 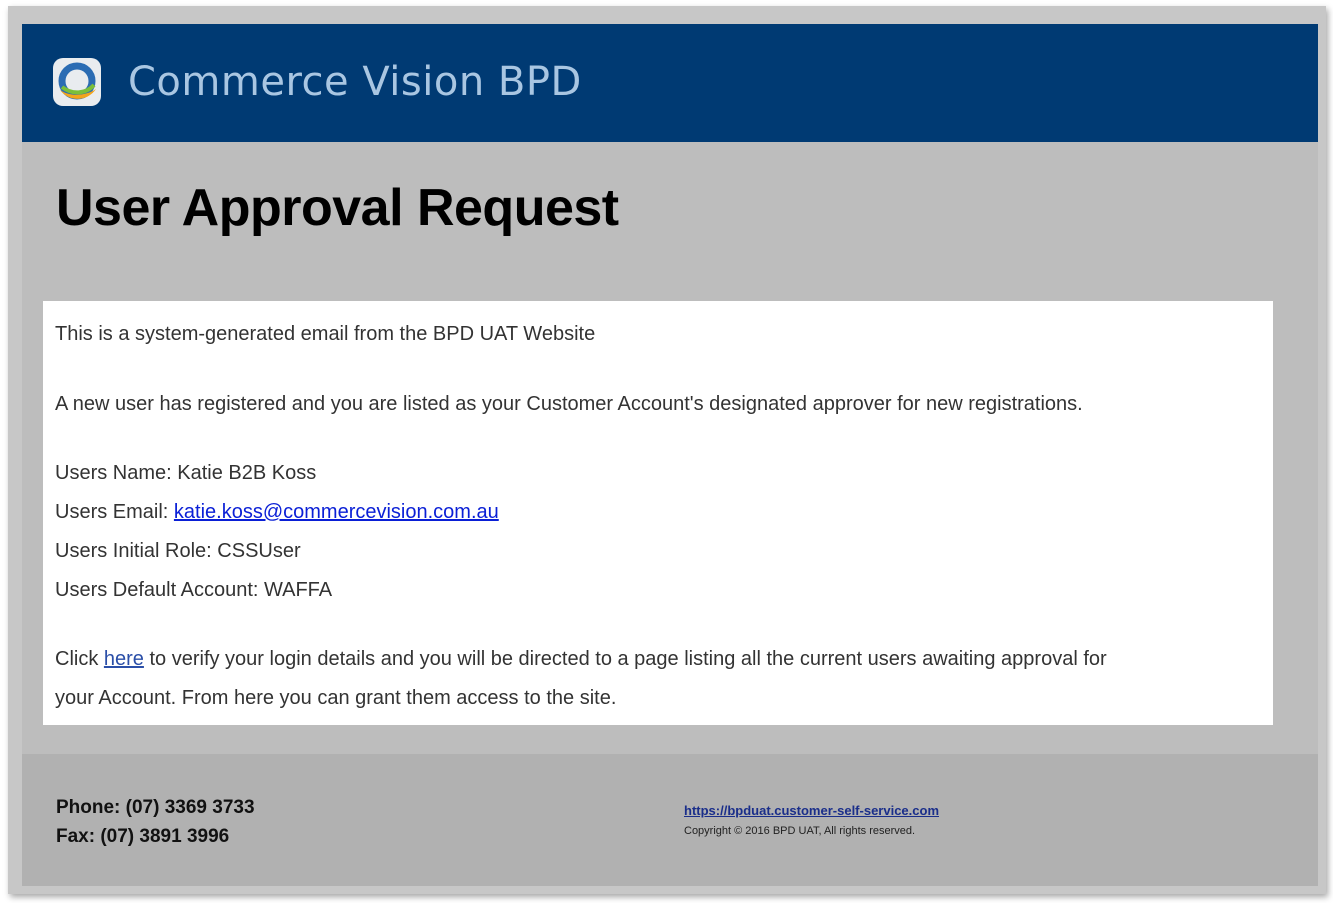 I want to click on user-name-line: Users Name: Katie B2B Koss, so click(x=185, y=473).